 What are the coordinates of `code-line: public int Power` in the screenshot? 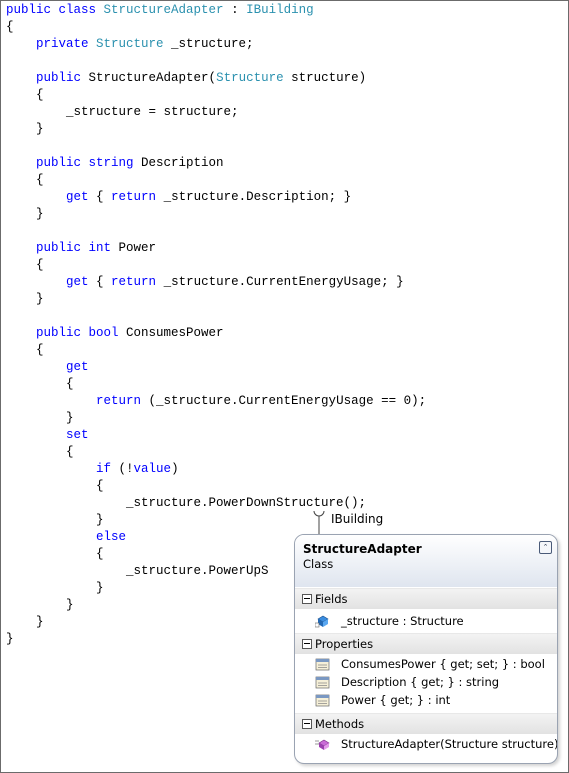 It's located at (81, 248).